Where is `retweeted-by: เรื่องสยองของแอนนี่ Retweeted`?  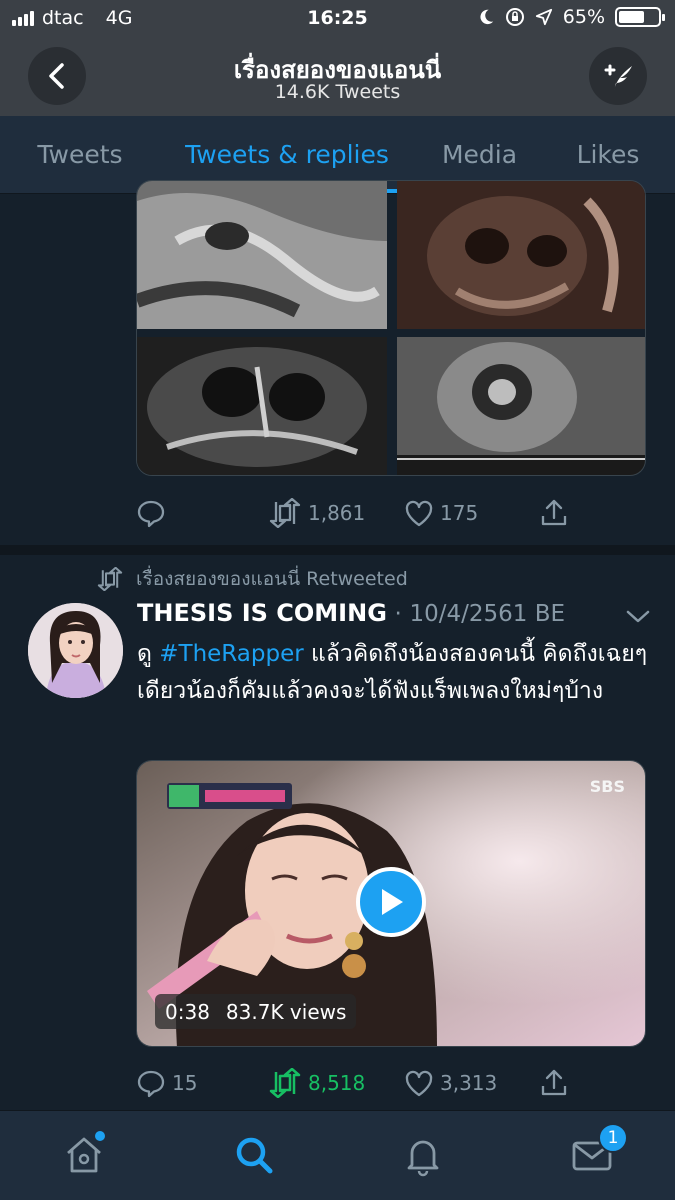 retweeted-by: เรื่องสยองของแอนนี่ Retweeted is located at coordinates (252, 579).